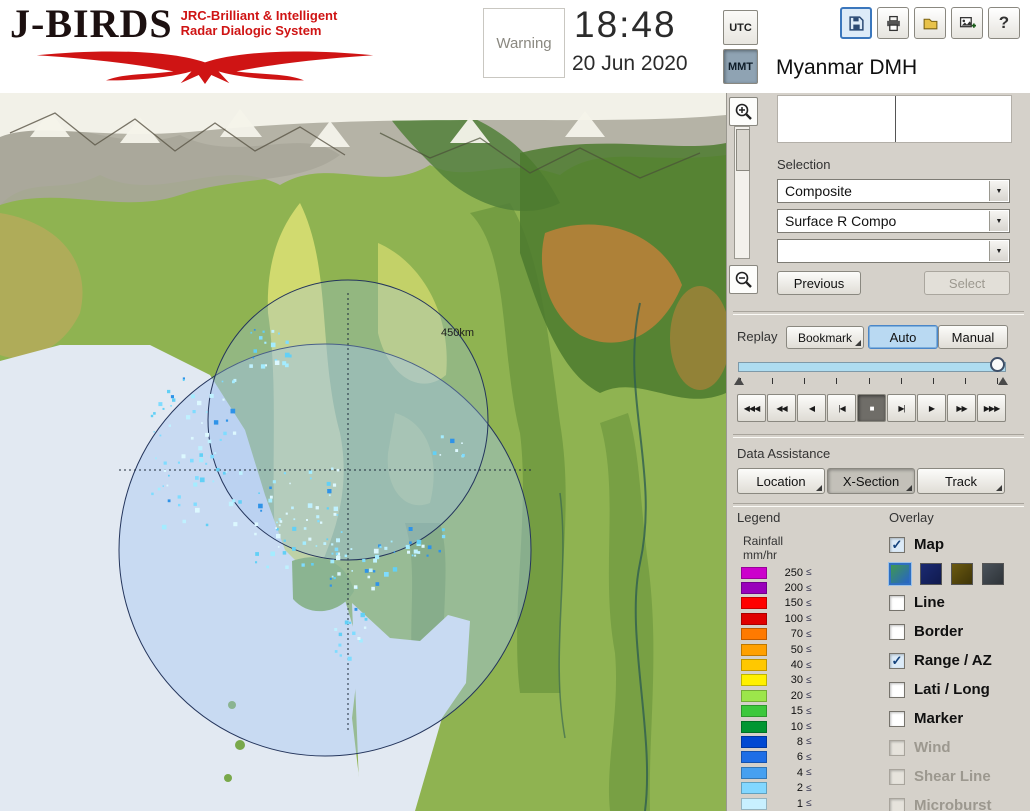  What do you see at coordinates (799, 741) in the screenshot?
I see `legend-value: 8` at bounding box center [799, 741].